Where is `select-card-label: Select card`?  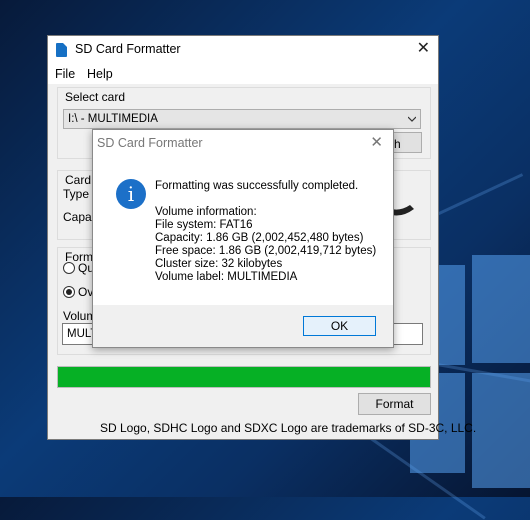 select-card-label: Select card is located at coordinates (95, 97).